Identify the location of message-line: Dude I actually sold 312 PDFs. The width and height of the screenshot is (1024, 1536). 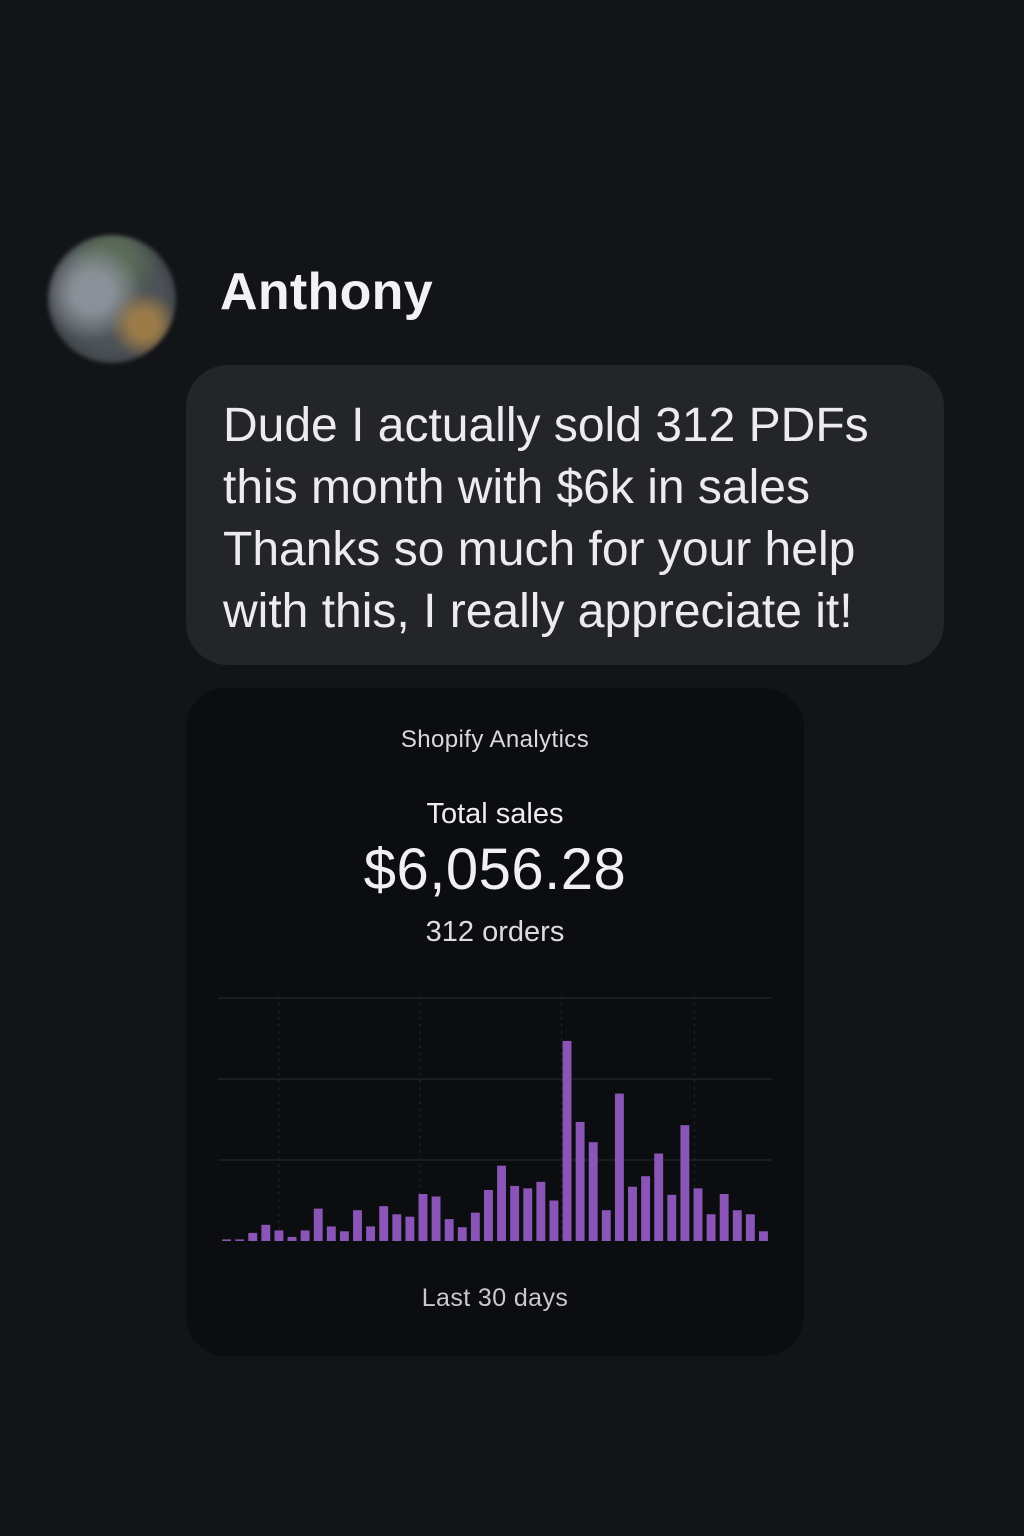
(546, 425).